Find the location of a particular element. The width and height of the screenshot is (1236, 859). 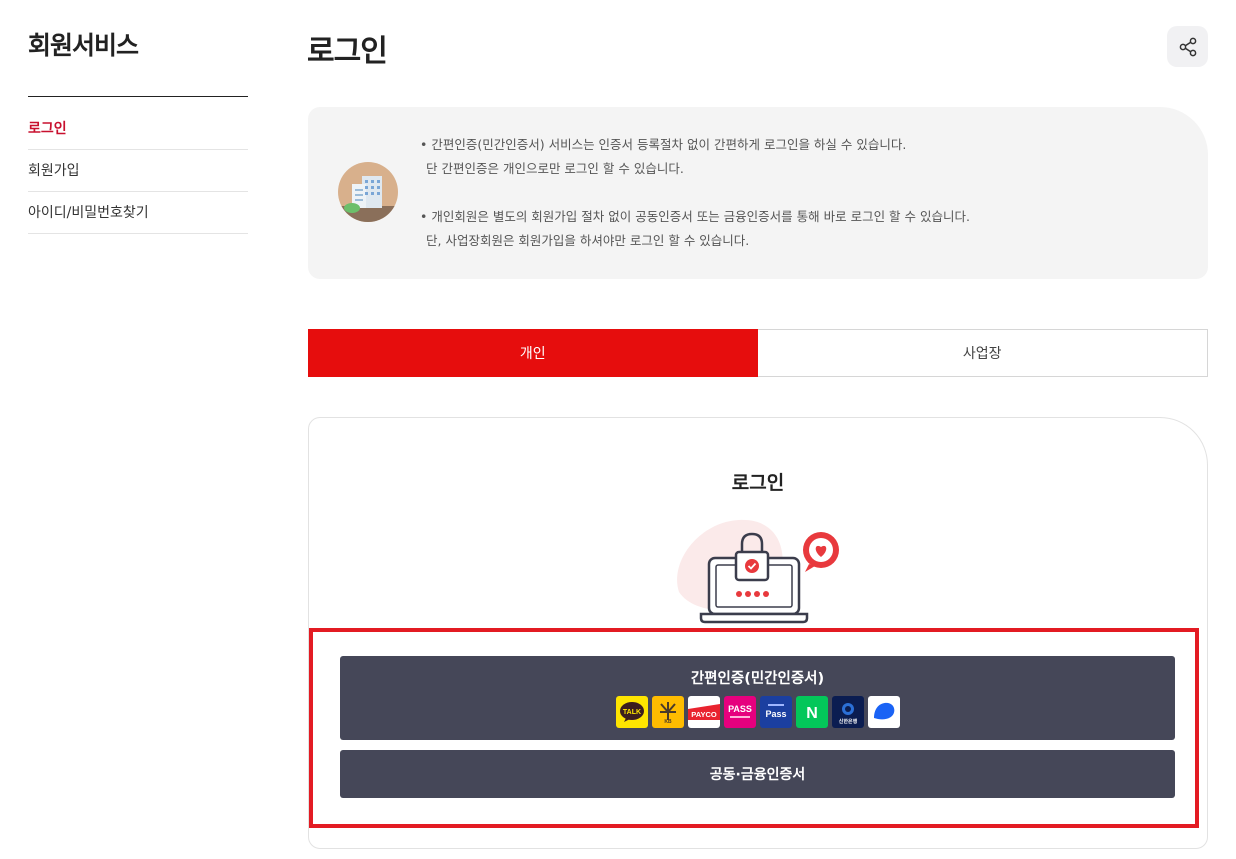

sidebar-title: 회원서비스 is located at coordinates (83, 45).